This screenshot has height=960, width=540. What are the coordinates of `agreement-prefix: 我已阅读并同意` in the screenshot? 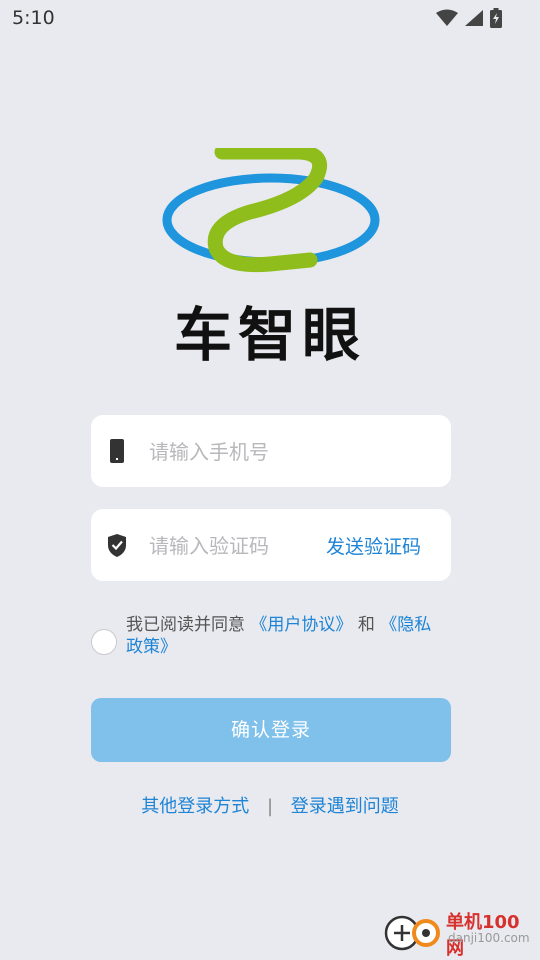 It's located at (185, 625).